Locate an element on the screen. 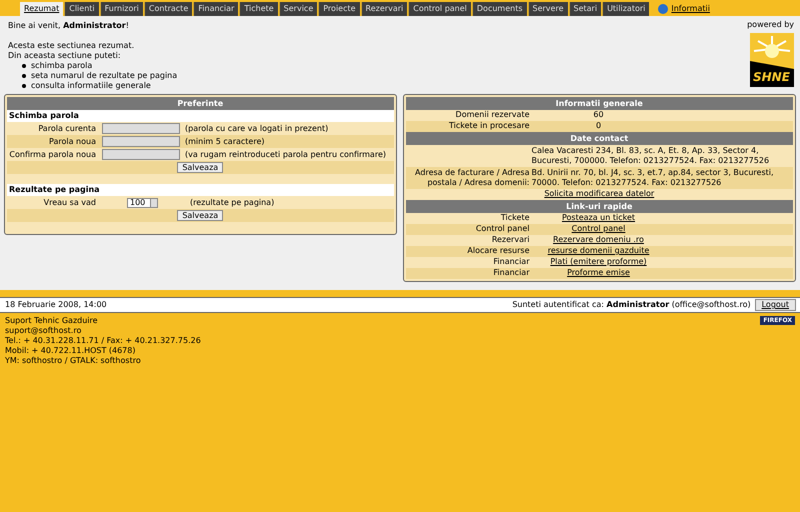 The image size is (800, 512). hint-text: (parola cu care va logati in prezent) is located at coordinates (256, 129).